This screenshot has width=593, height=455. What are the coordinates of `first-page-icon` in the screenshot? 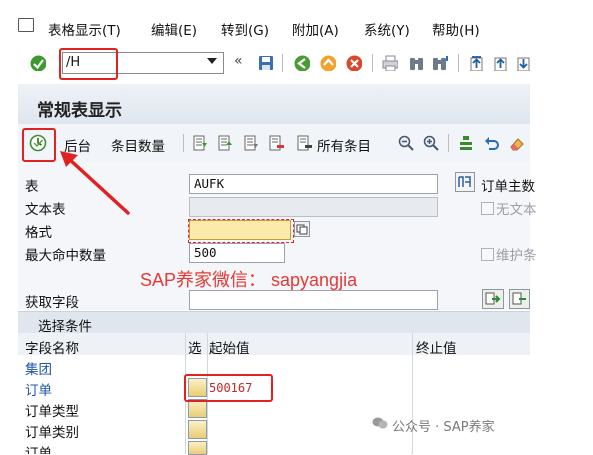 It's located at (476, 63).